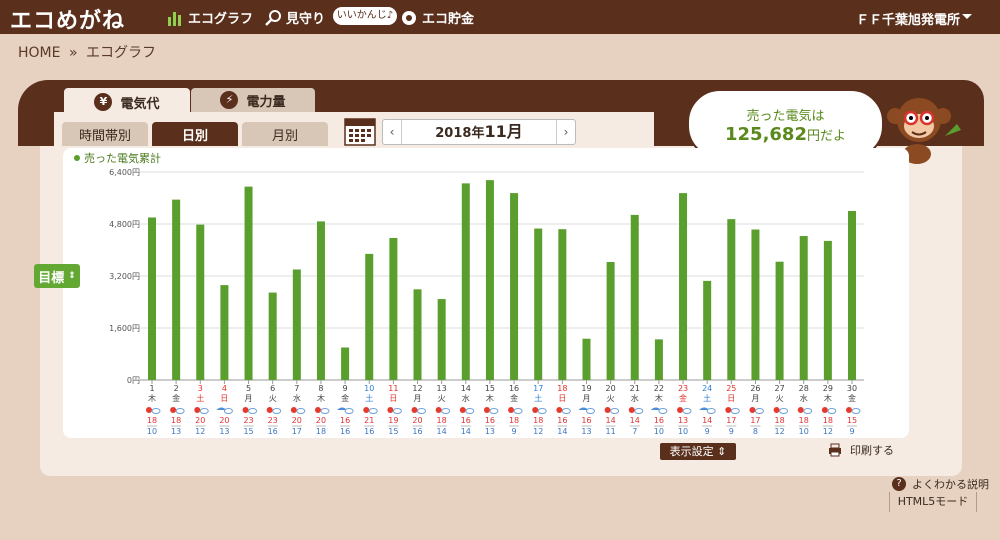  What do you see at coordinates (872, 450) in the screenshot?
I see `print-label: 印刷する` at bounding box center [872, 450].